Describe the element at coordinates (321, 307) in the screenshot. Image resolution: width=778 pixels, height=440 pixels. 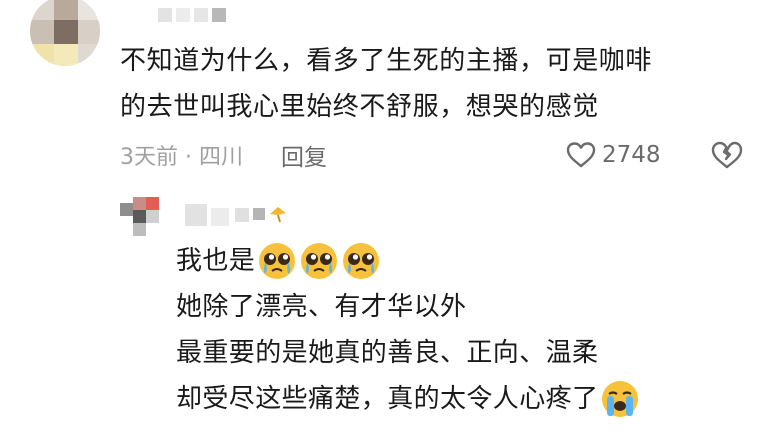
I see `reply-line: 她除了漂亮、有才华以外` at that location.